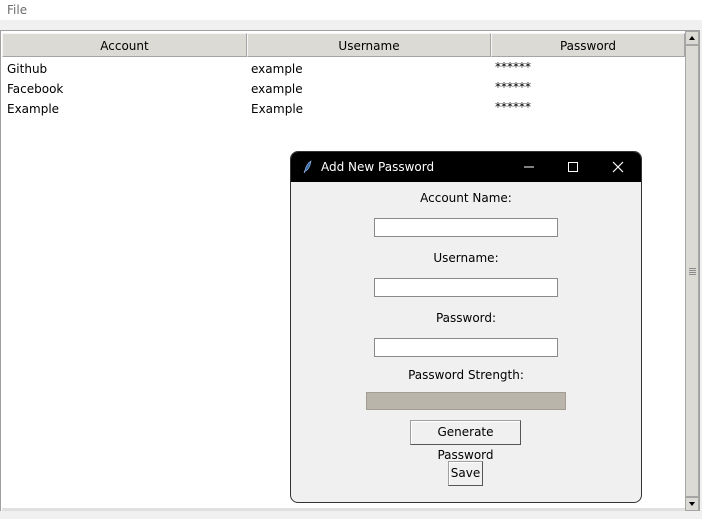 The image size is (702, 519). I want to click on table-row: Example Example ******, so click(343, 109).